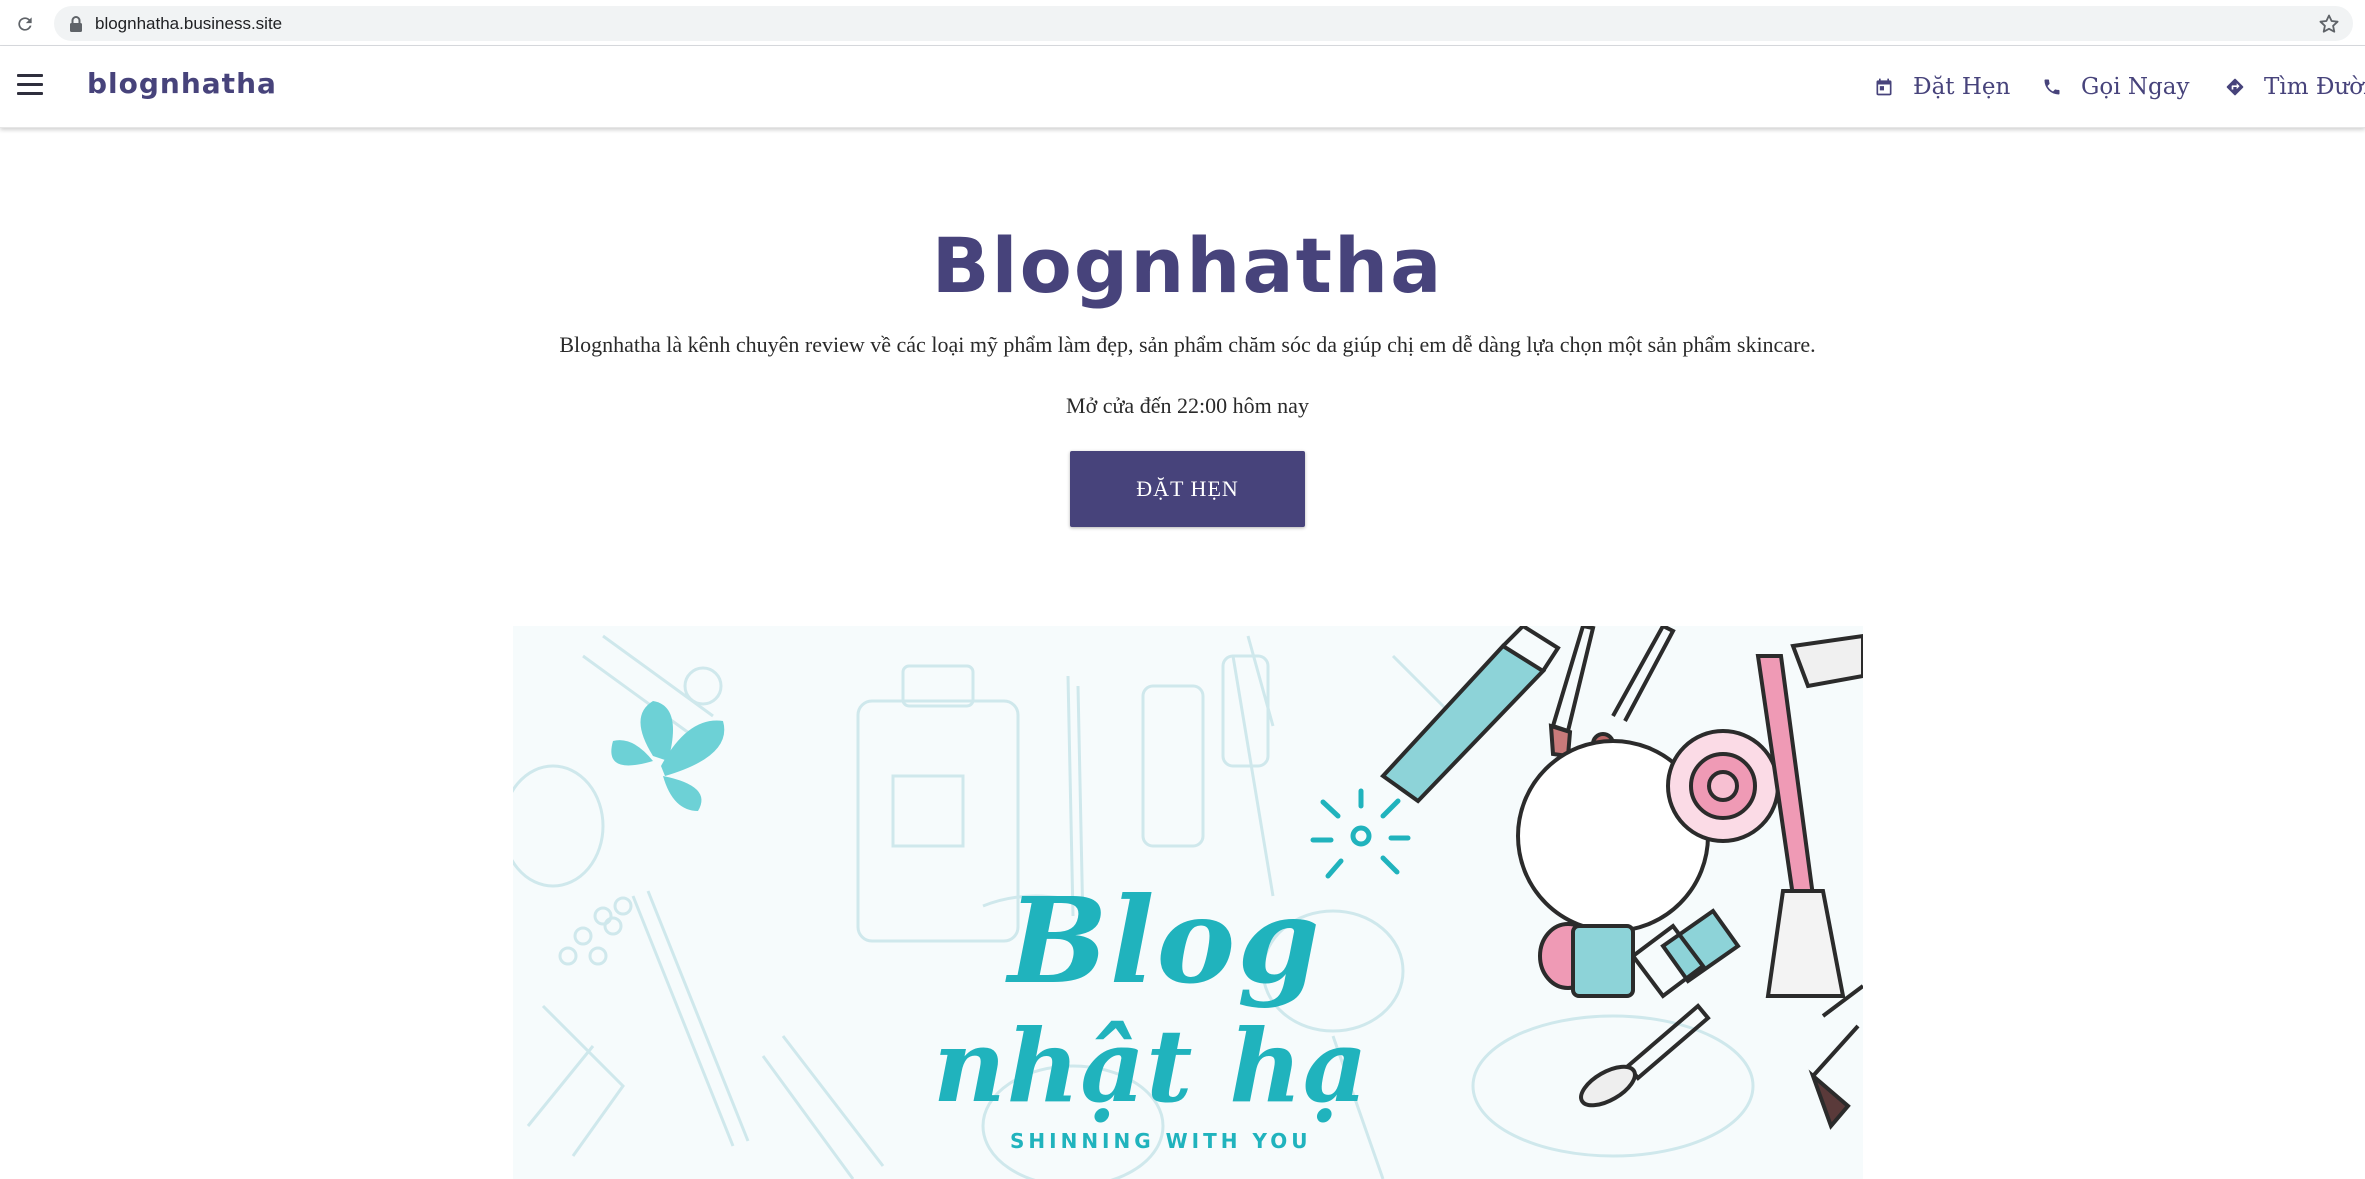  What do you see at coordinates (2329, 24) in the screenshot?
I see `bookmark-star-icon` at bounding box center [2329, 24].